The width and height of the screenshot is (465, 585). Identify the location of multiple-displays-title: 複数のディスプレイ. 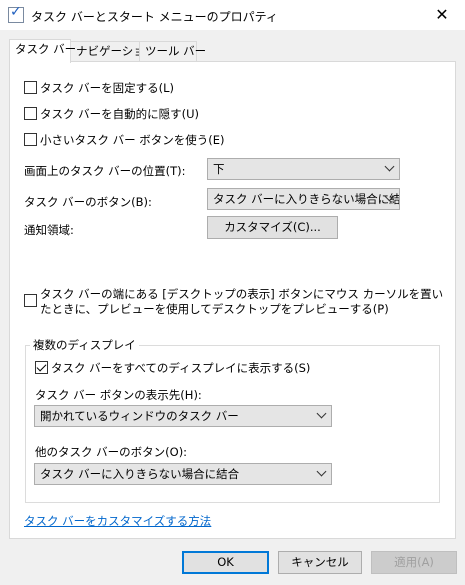
(84, 345).